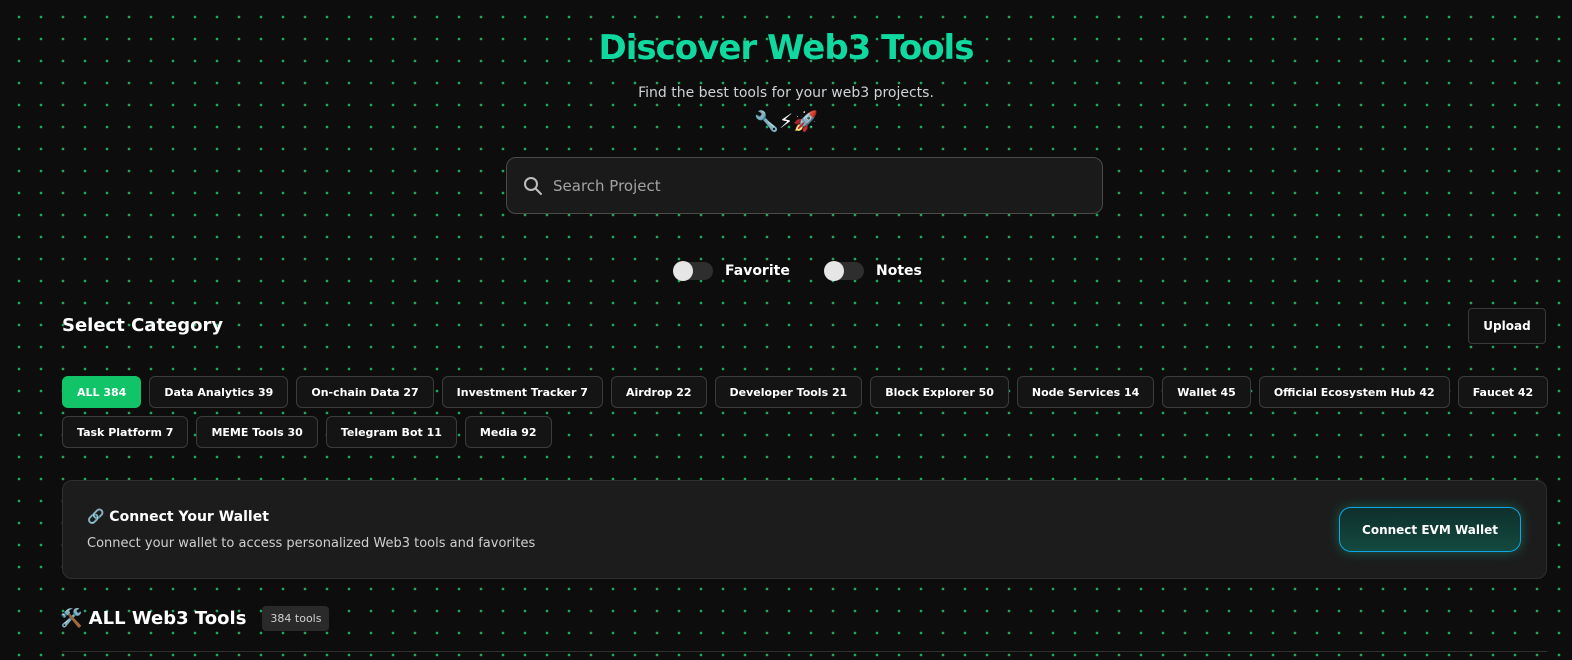 The width and height of the screenshot is (1572, 660). I want to click on category-chip: Investment Tracker 7, so click(522, 392).